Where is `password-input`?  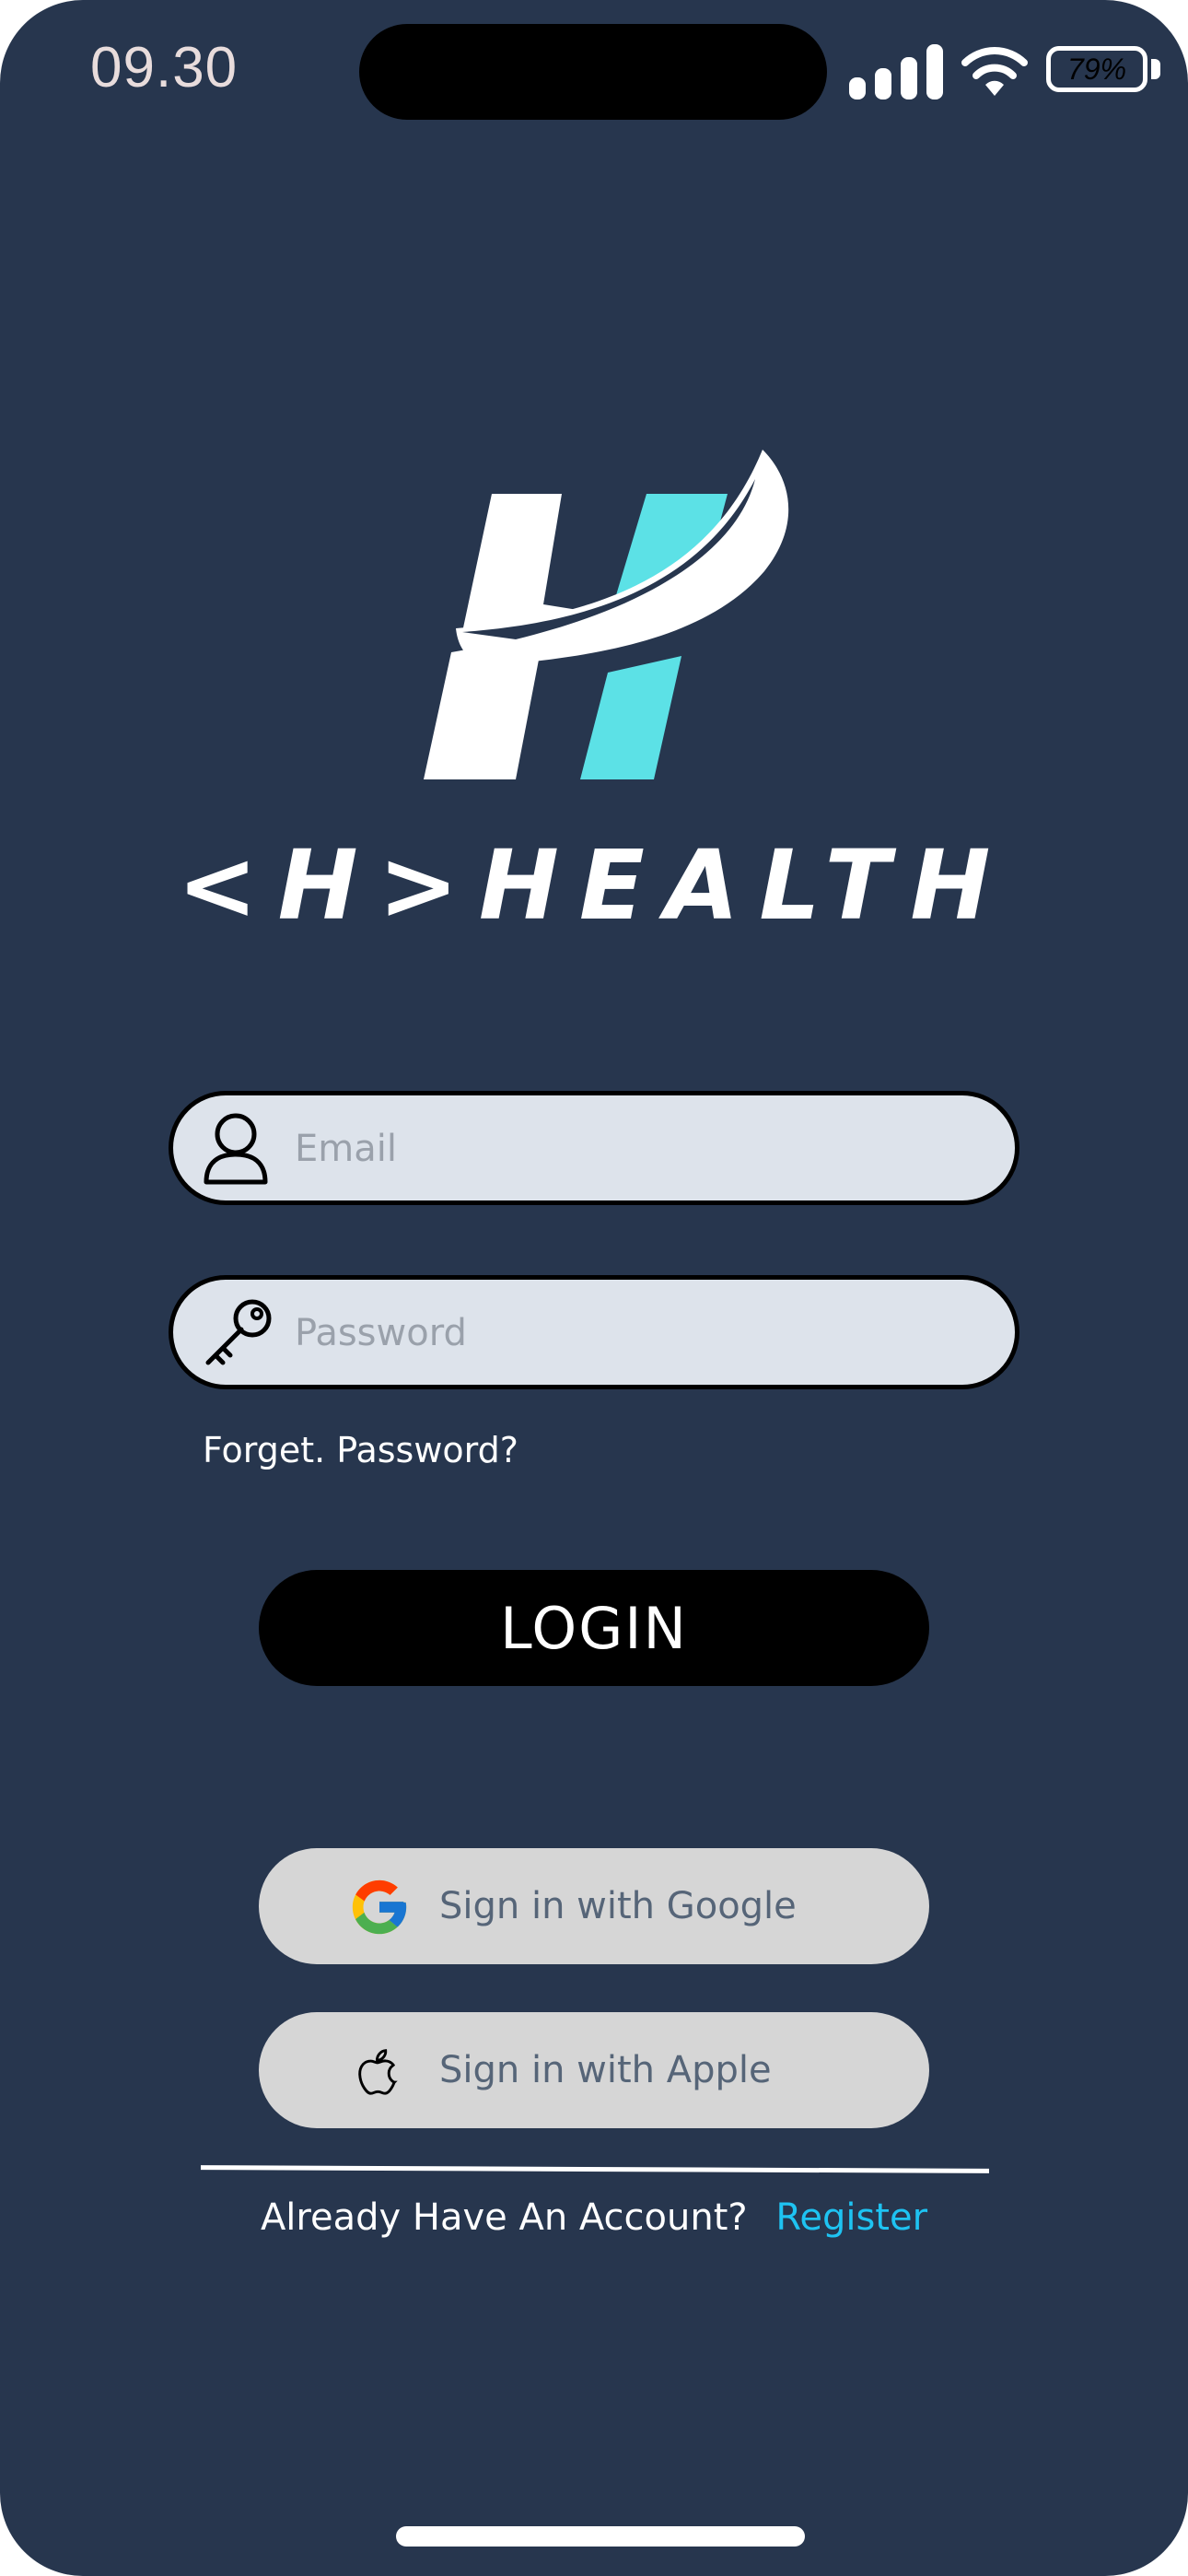
password-input is located at coordinates (635, 1333).